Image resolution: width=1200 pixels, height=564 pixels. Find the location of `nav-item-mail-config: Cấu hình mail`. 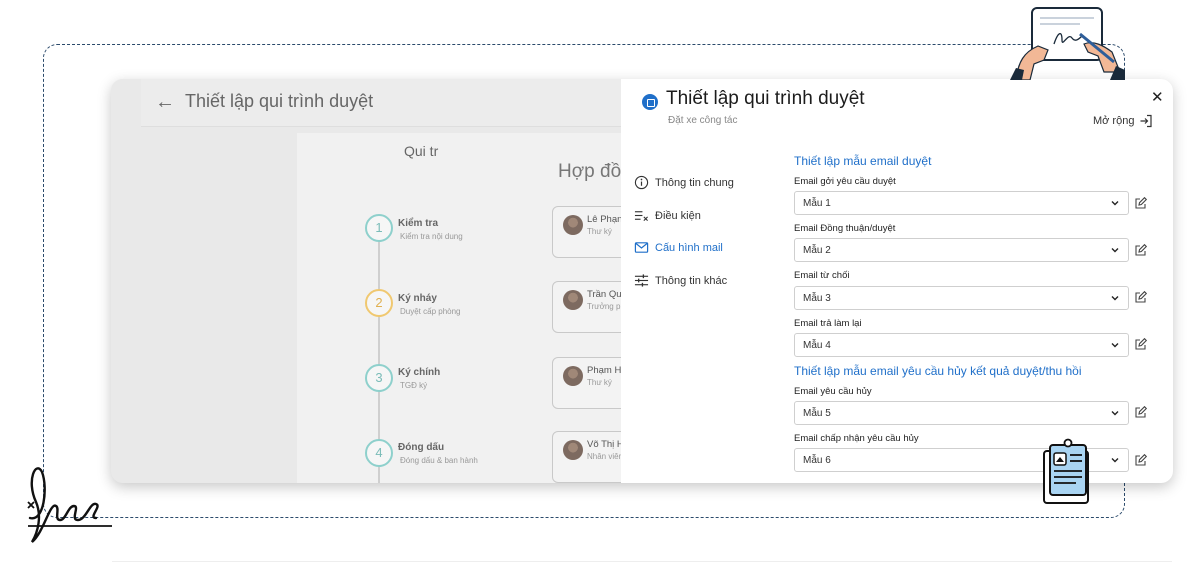

nav-item-mail-config: Cấu hình mail is located at coordinates (678, 247).